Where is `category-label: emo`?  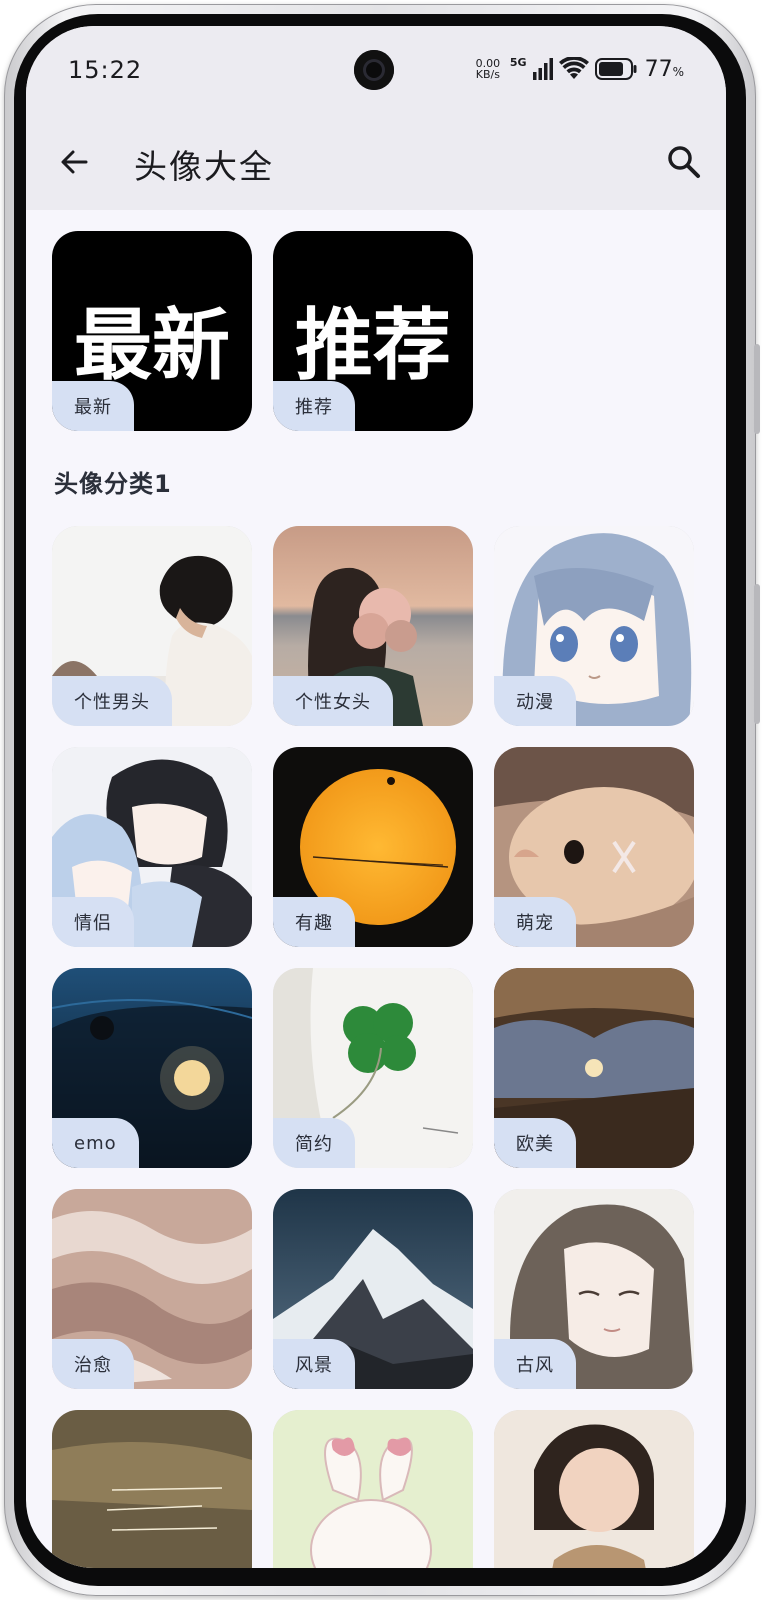
category-label: emo is located at coordinates (95, 1143).